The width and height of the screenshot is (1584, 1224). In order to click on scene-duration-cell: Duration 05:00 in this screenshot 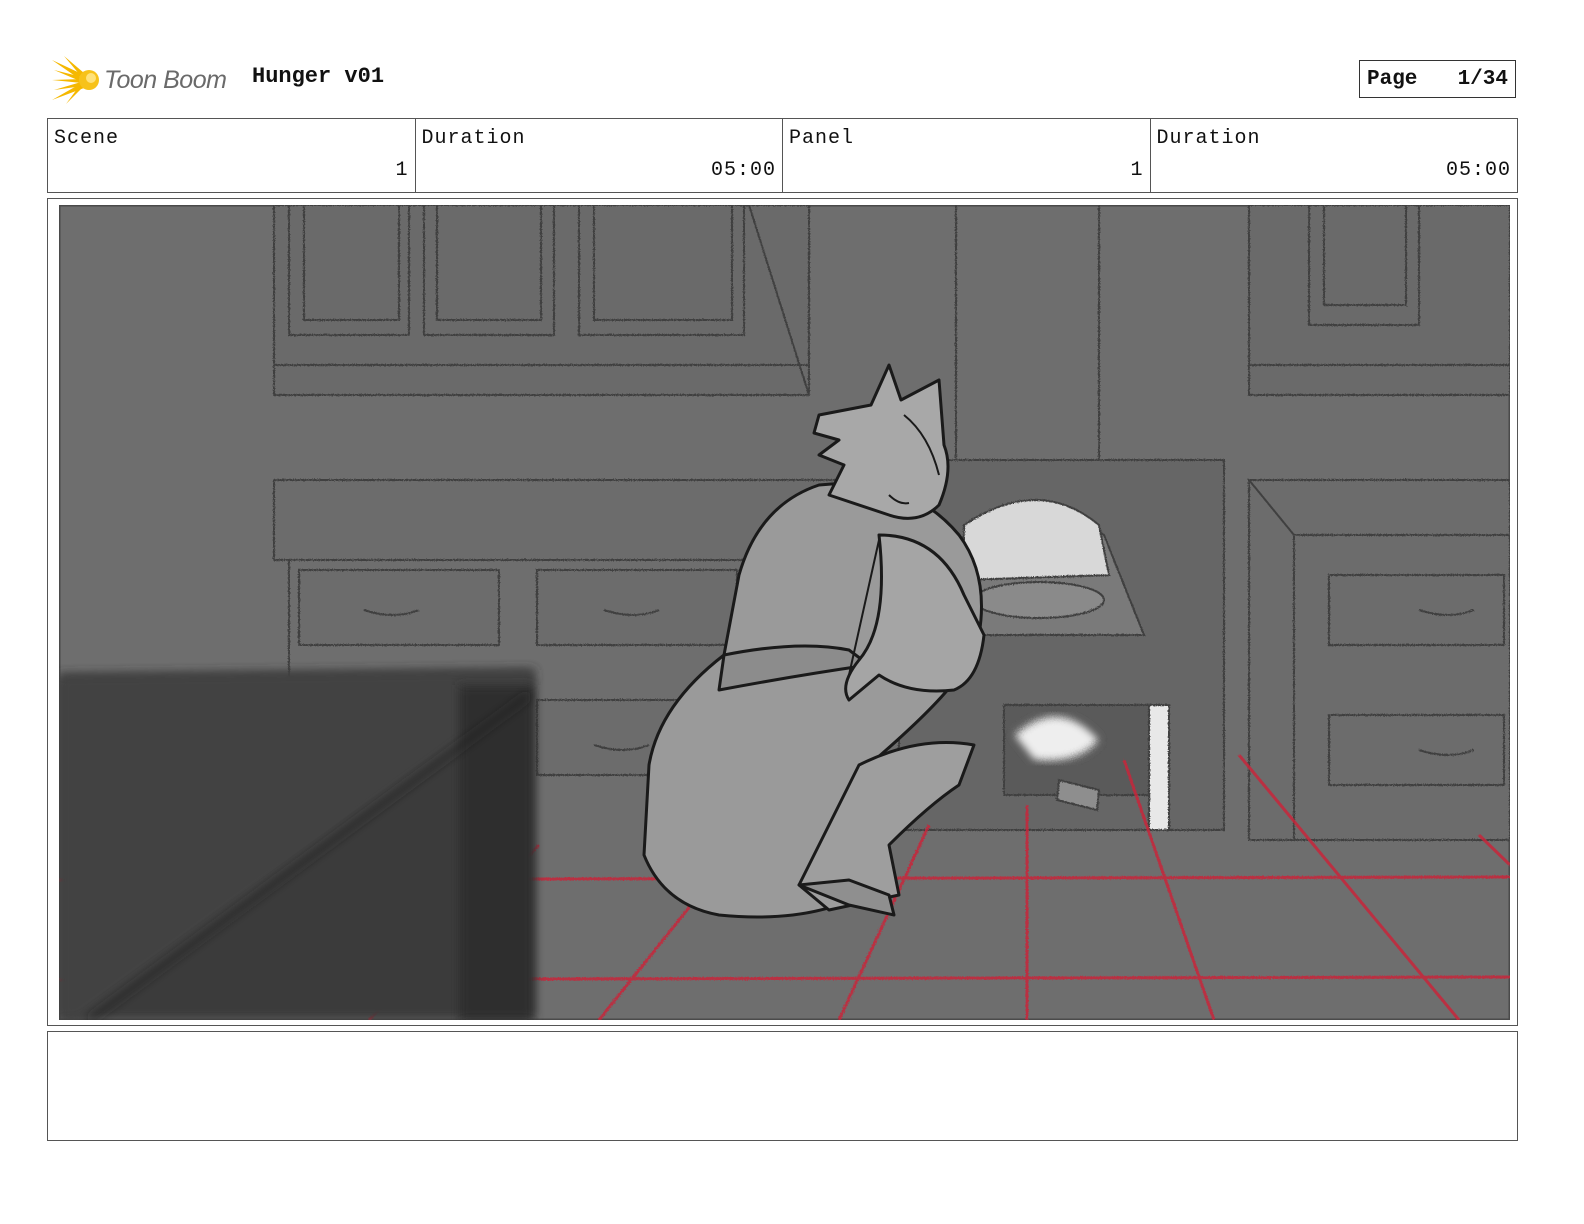, I will do `click(599, 155)`.